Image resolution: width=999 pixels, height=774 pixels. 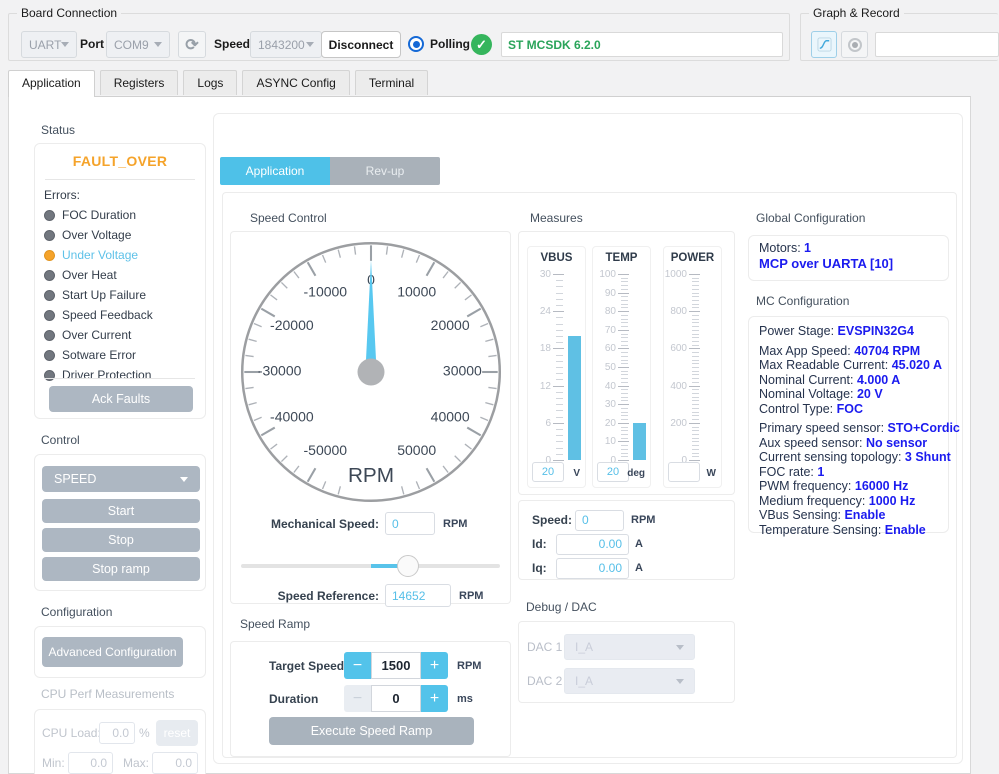 I want to click on svg-text: -50000, so click(x=326, y=450).